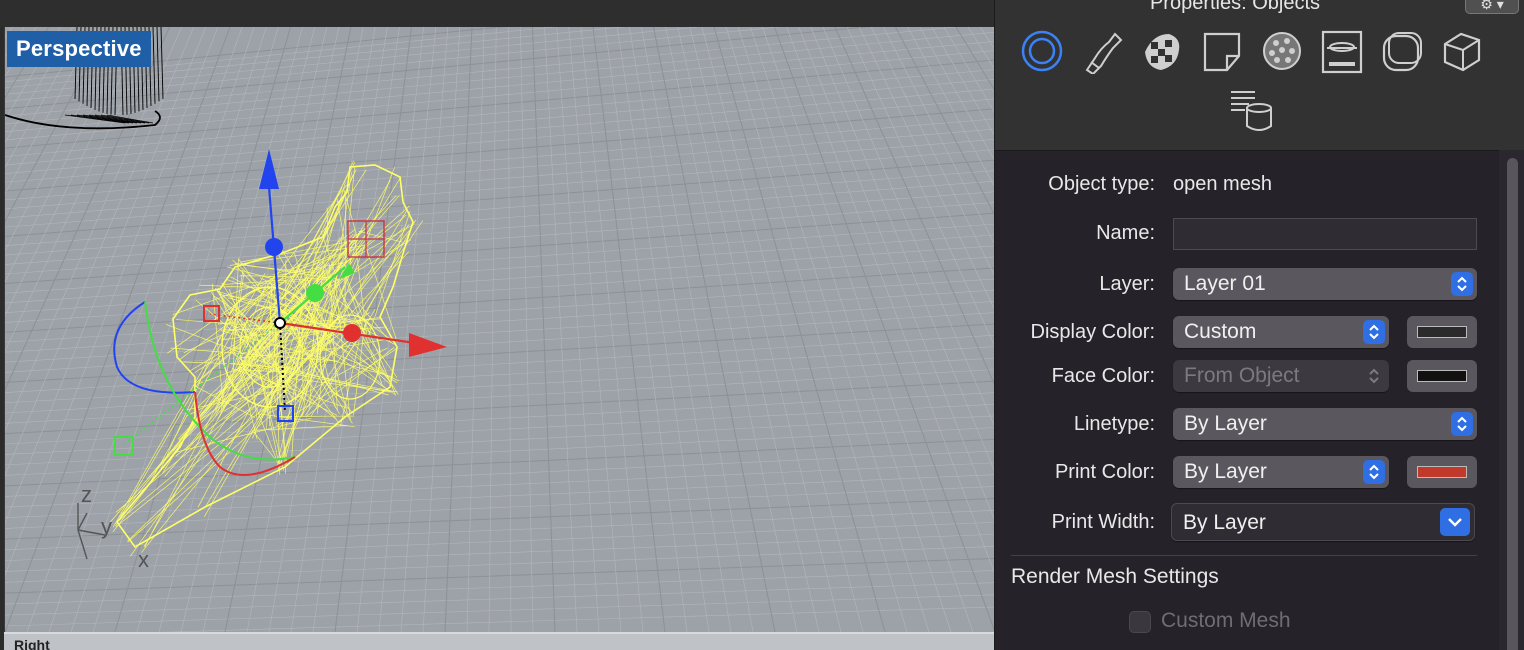  Describe the element at coordinates (1224, 522) in the screenshot. I see `print-width-value: By Layer` at that location.